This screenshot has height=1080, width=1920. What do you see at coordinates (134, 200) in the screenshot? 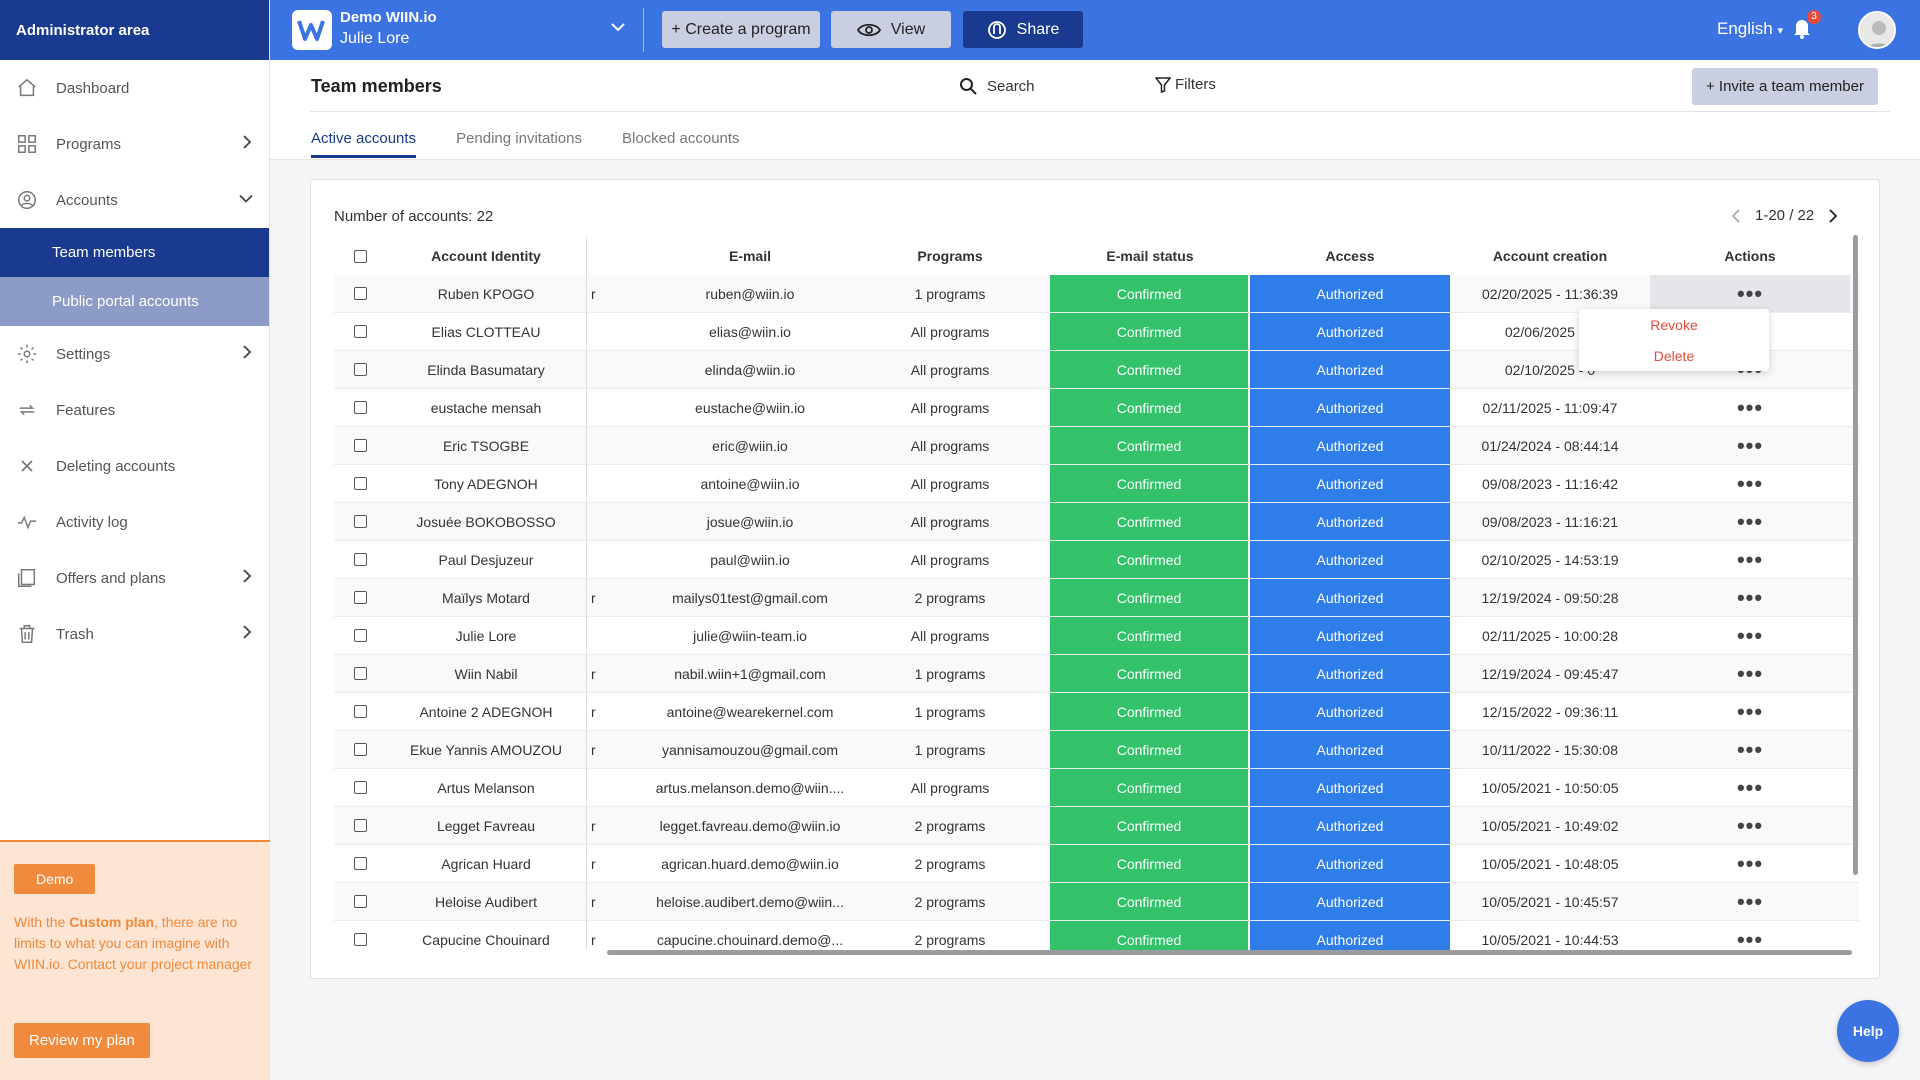
I see `sidebar-item-accounts: Accounts` at bounding box center [134, 200].